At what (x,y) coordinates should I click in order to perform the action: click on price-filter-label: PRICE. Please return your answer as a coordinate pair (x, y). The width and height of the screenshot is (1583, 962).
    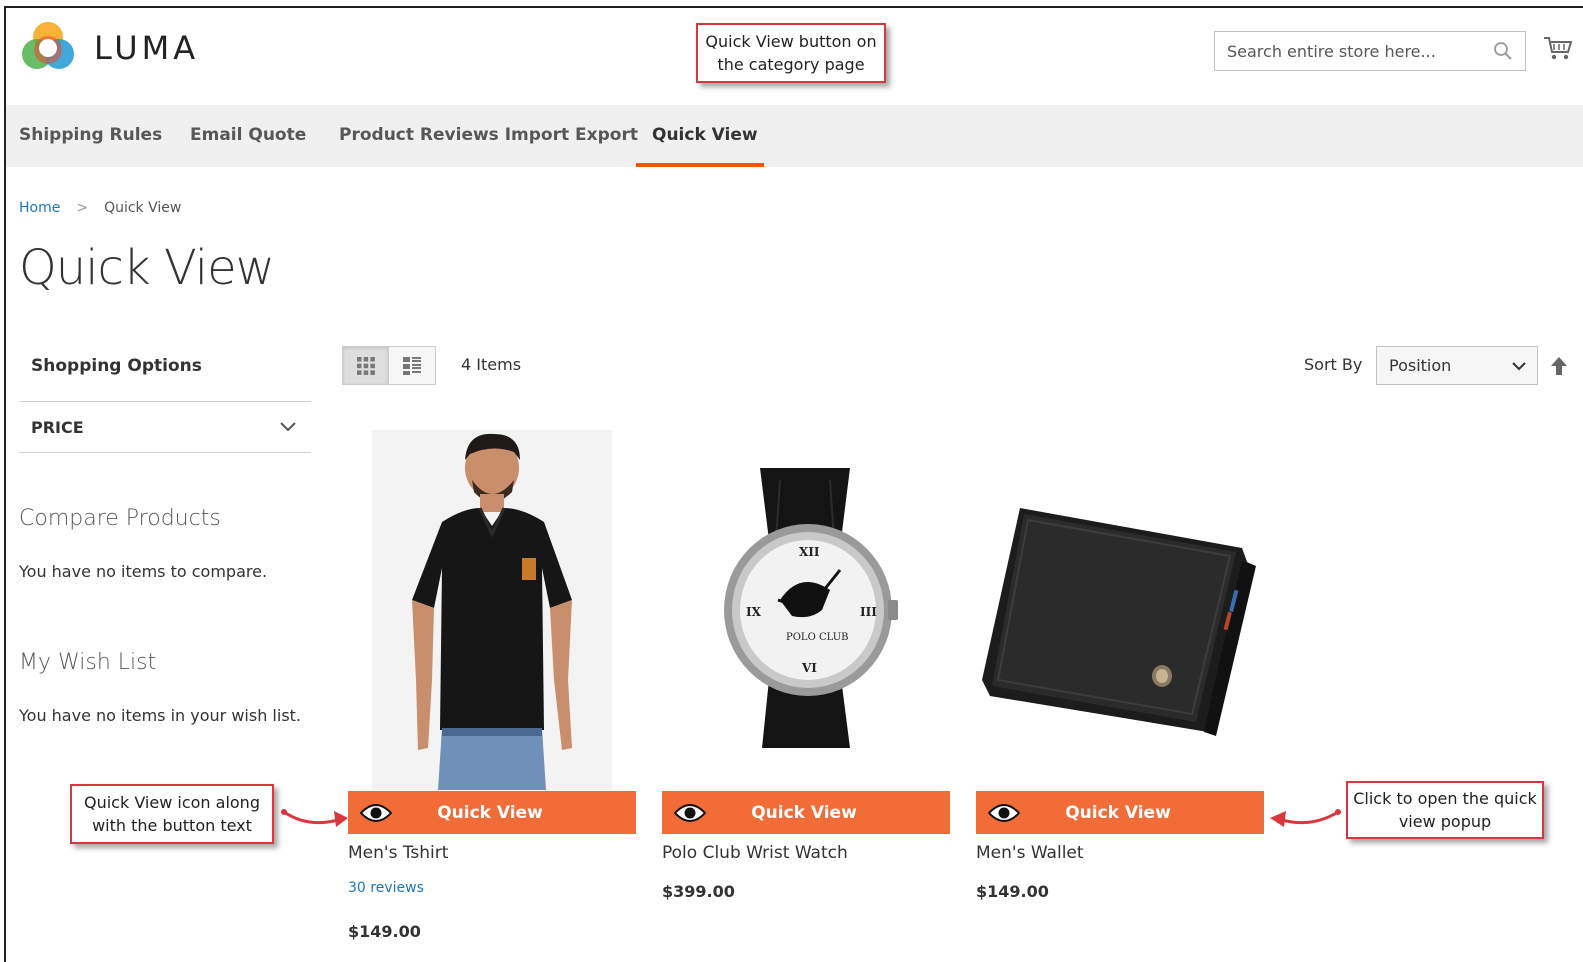
    Looking at the image, I should click on (57, 427).